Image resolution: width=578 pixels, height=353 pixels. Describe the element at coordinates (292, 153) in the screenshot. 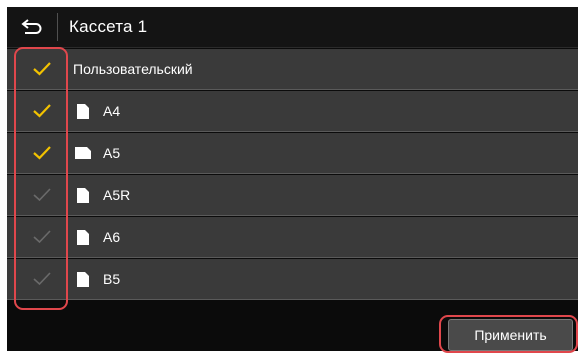

I see `list-item: A5` at that location.